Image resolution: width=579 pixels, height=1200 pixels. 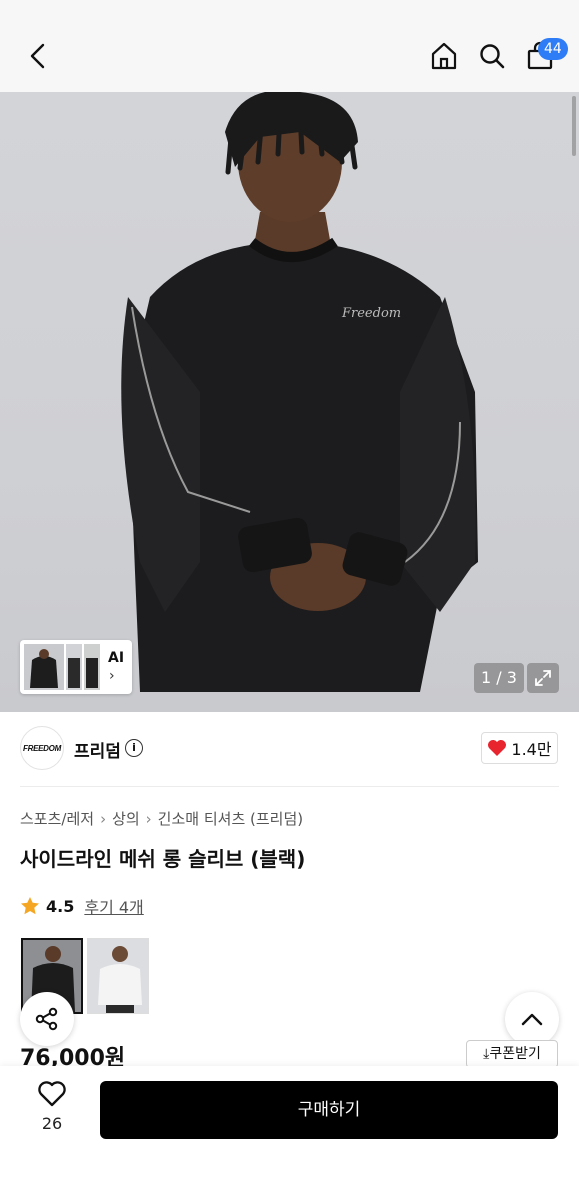 I want to click on breadcrumb-item: 상의, so click(x=126, y=819).